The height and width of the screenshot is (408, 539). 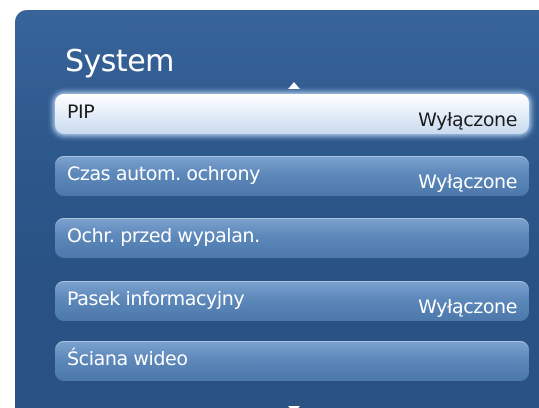 What do you see at coordinates (127, 359) in the screenshot?
I see `menu-item-label: Ściana wideo` at bounding box center [127, 359].